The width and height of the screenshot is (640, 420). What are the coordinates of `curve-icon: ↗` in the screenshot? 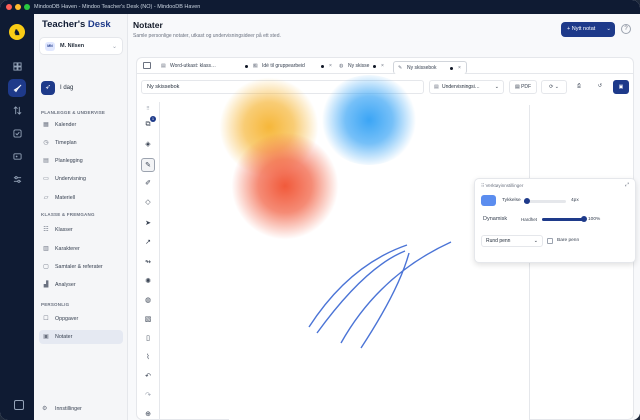 It's located at (148, 243).